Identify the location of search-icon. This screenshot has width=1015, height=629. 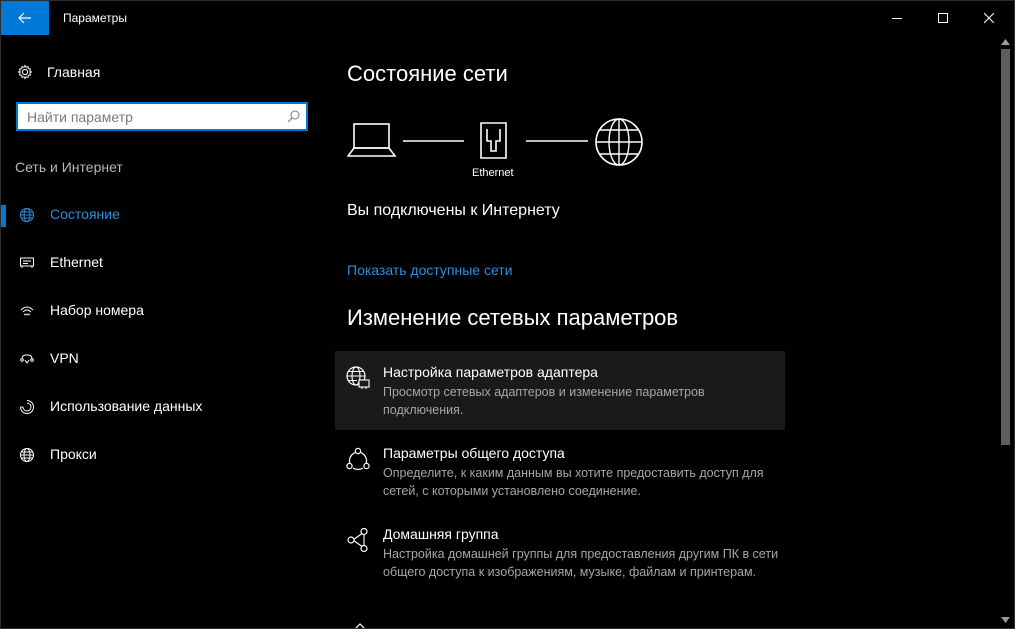
(293, 116).